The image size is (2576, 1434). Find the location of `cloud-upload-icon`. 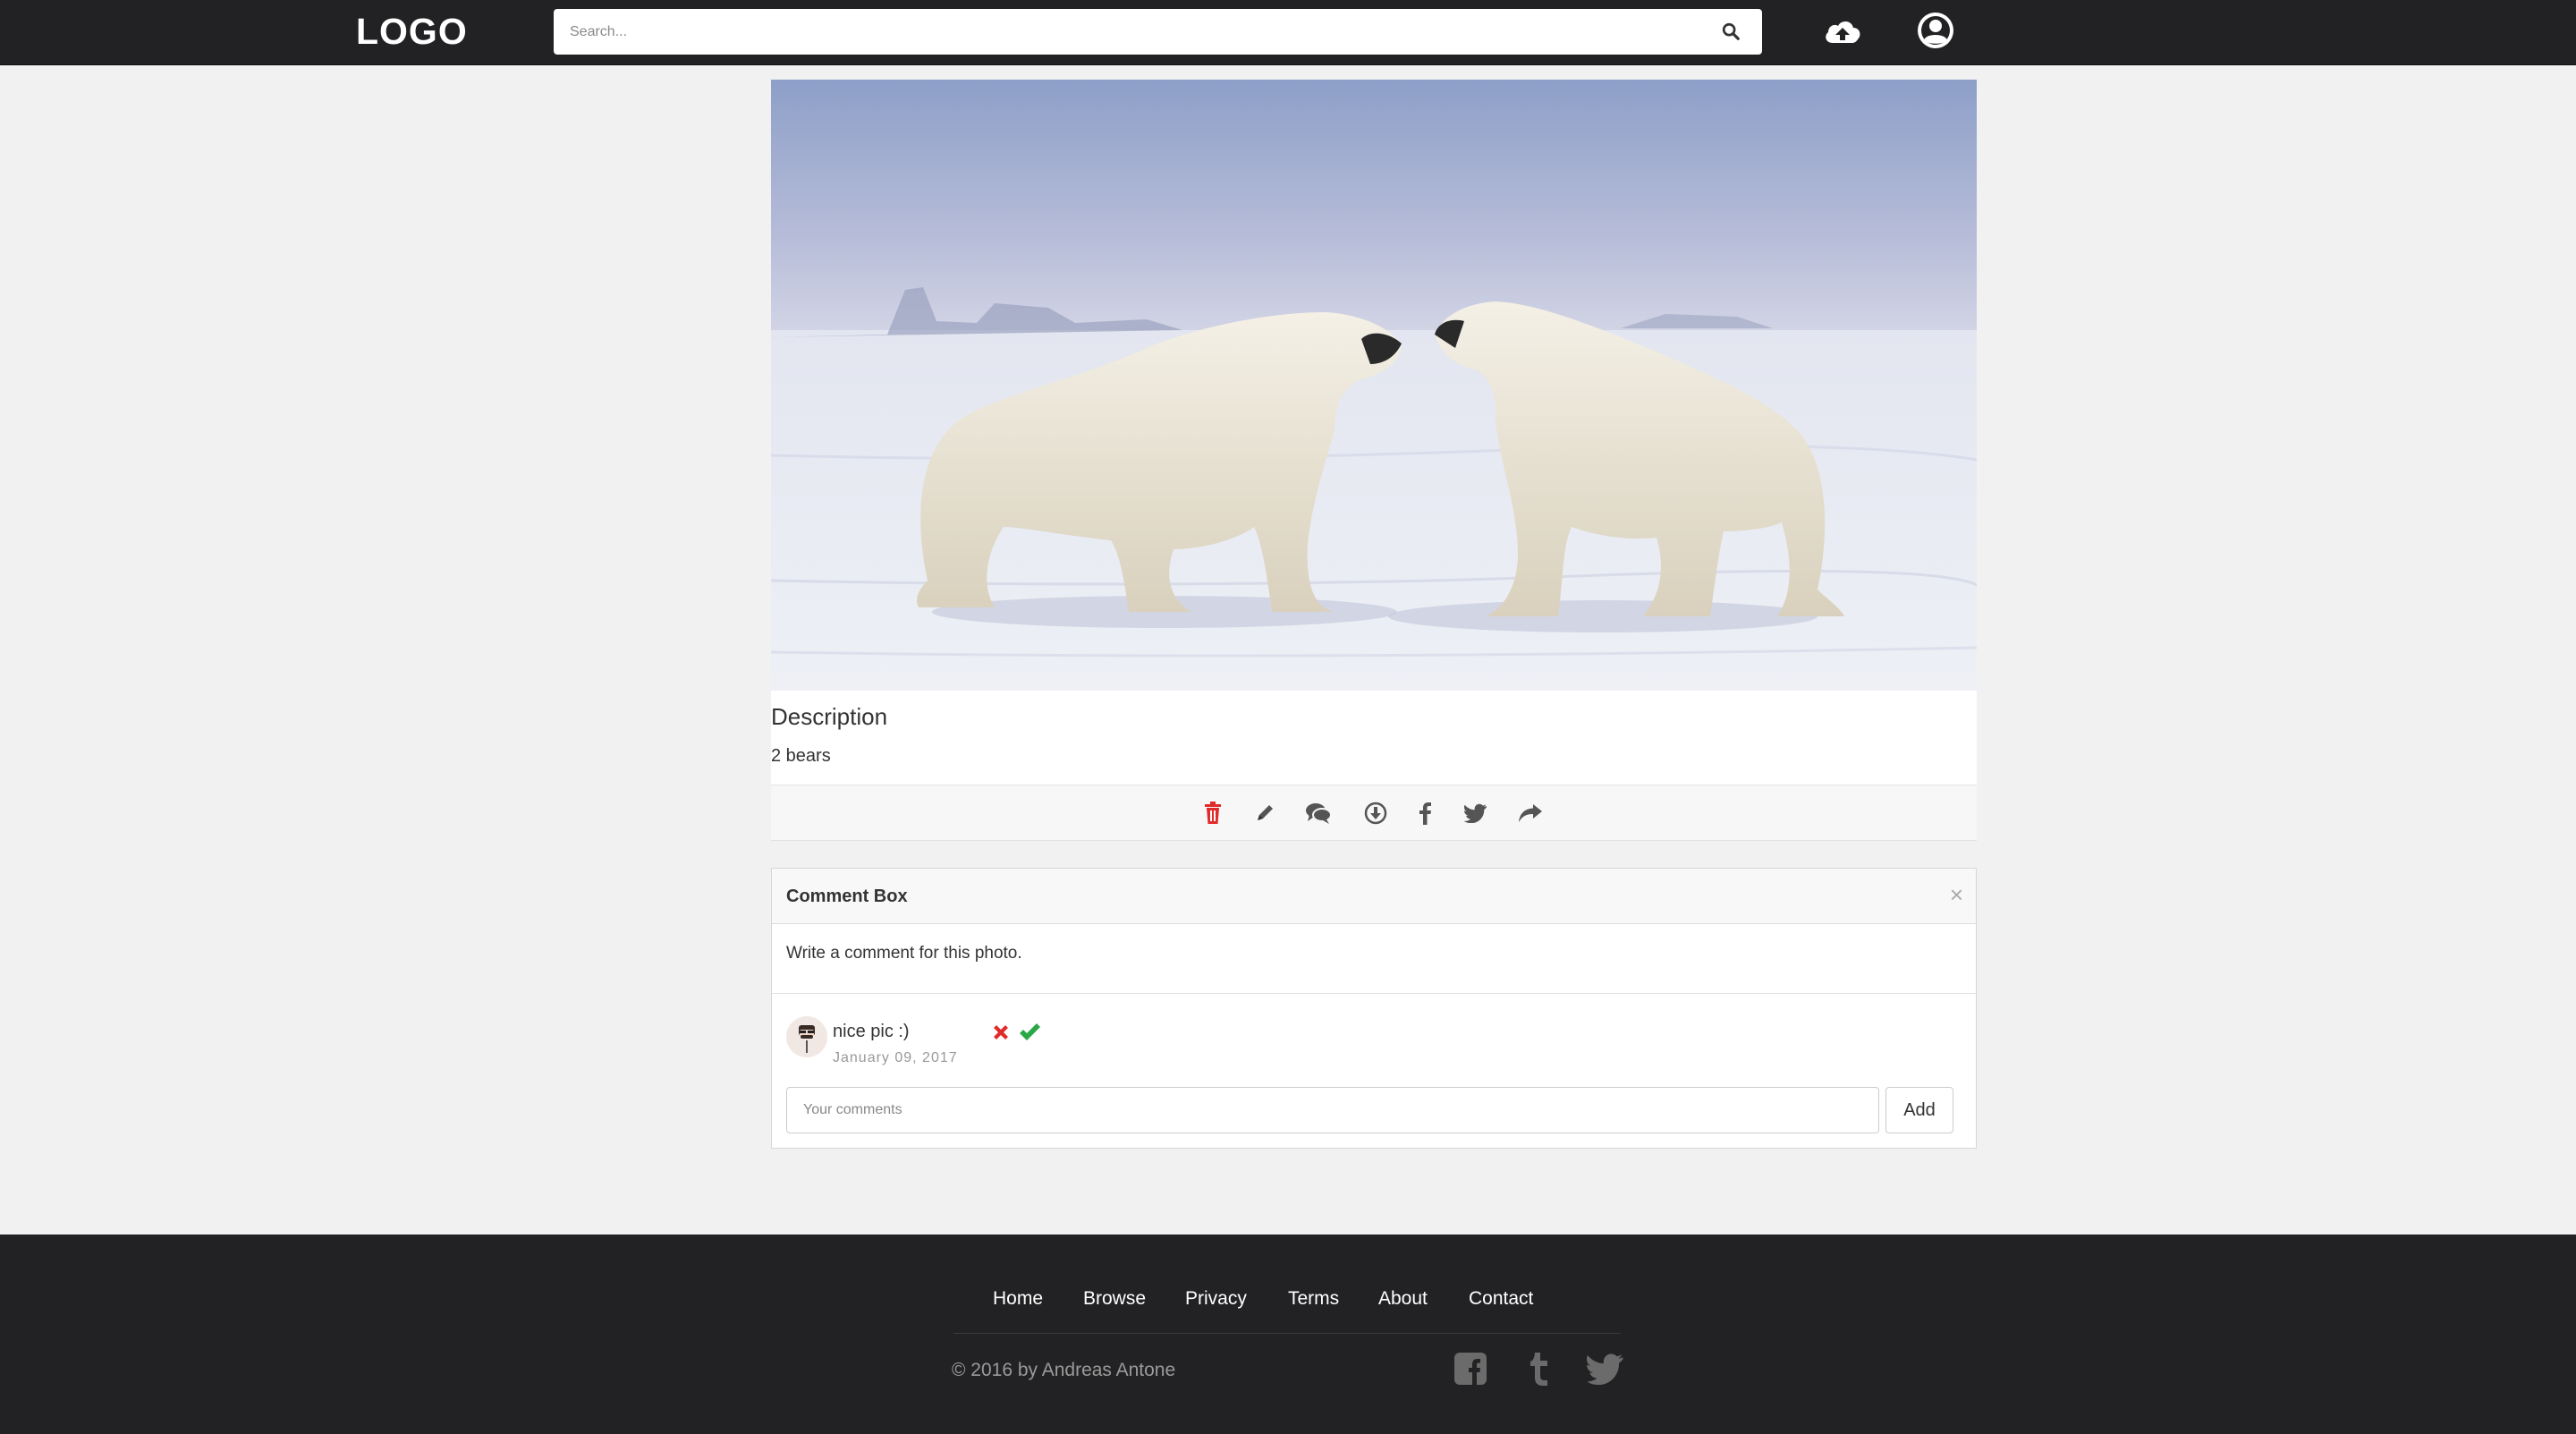

cloud-upload-icon is located at coordinates (1842, 32).